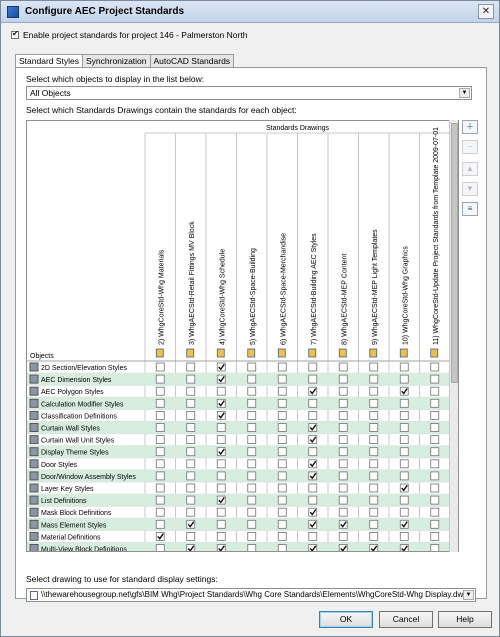  I want to click on tab-standard-styles: Standard Styles, so click(49, 61).